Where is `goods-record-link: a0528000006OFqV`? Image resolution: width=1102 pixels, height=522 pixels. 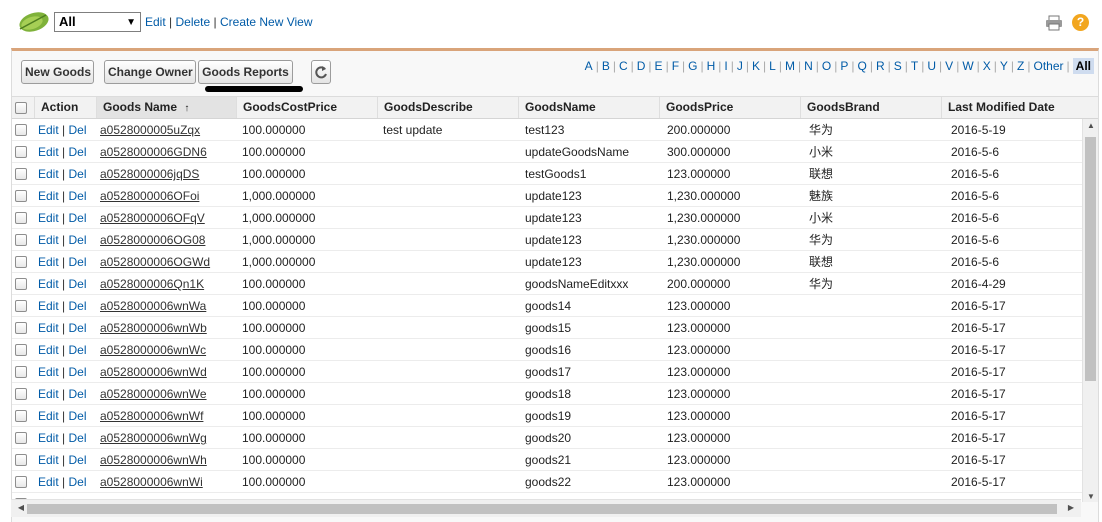
goods-record-link: a0528000006OFqV is located at coordinates (152, 218).